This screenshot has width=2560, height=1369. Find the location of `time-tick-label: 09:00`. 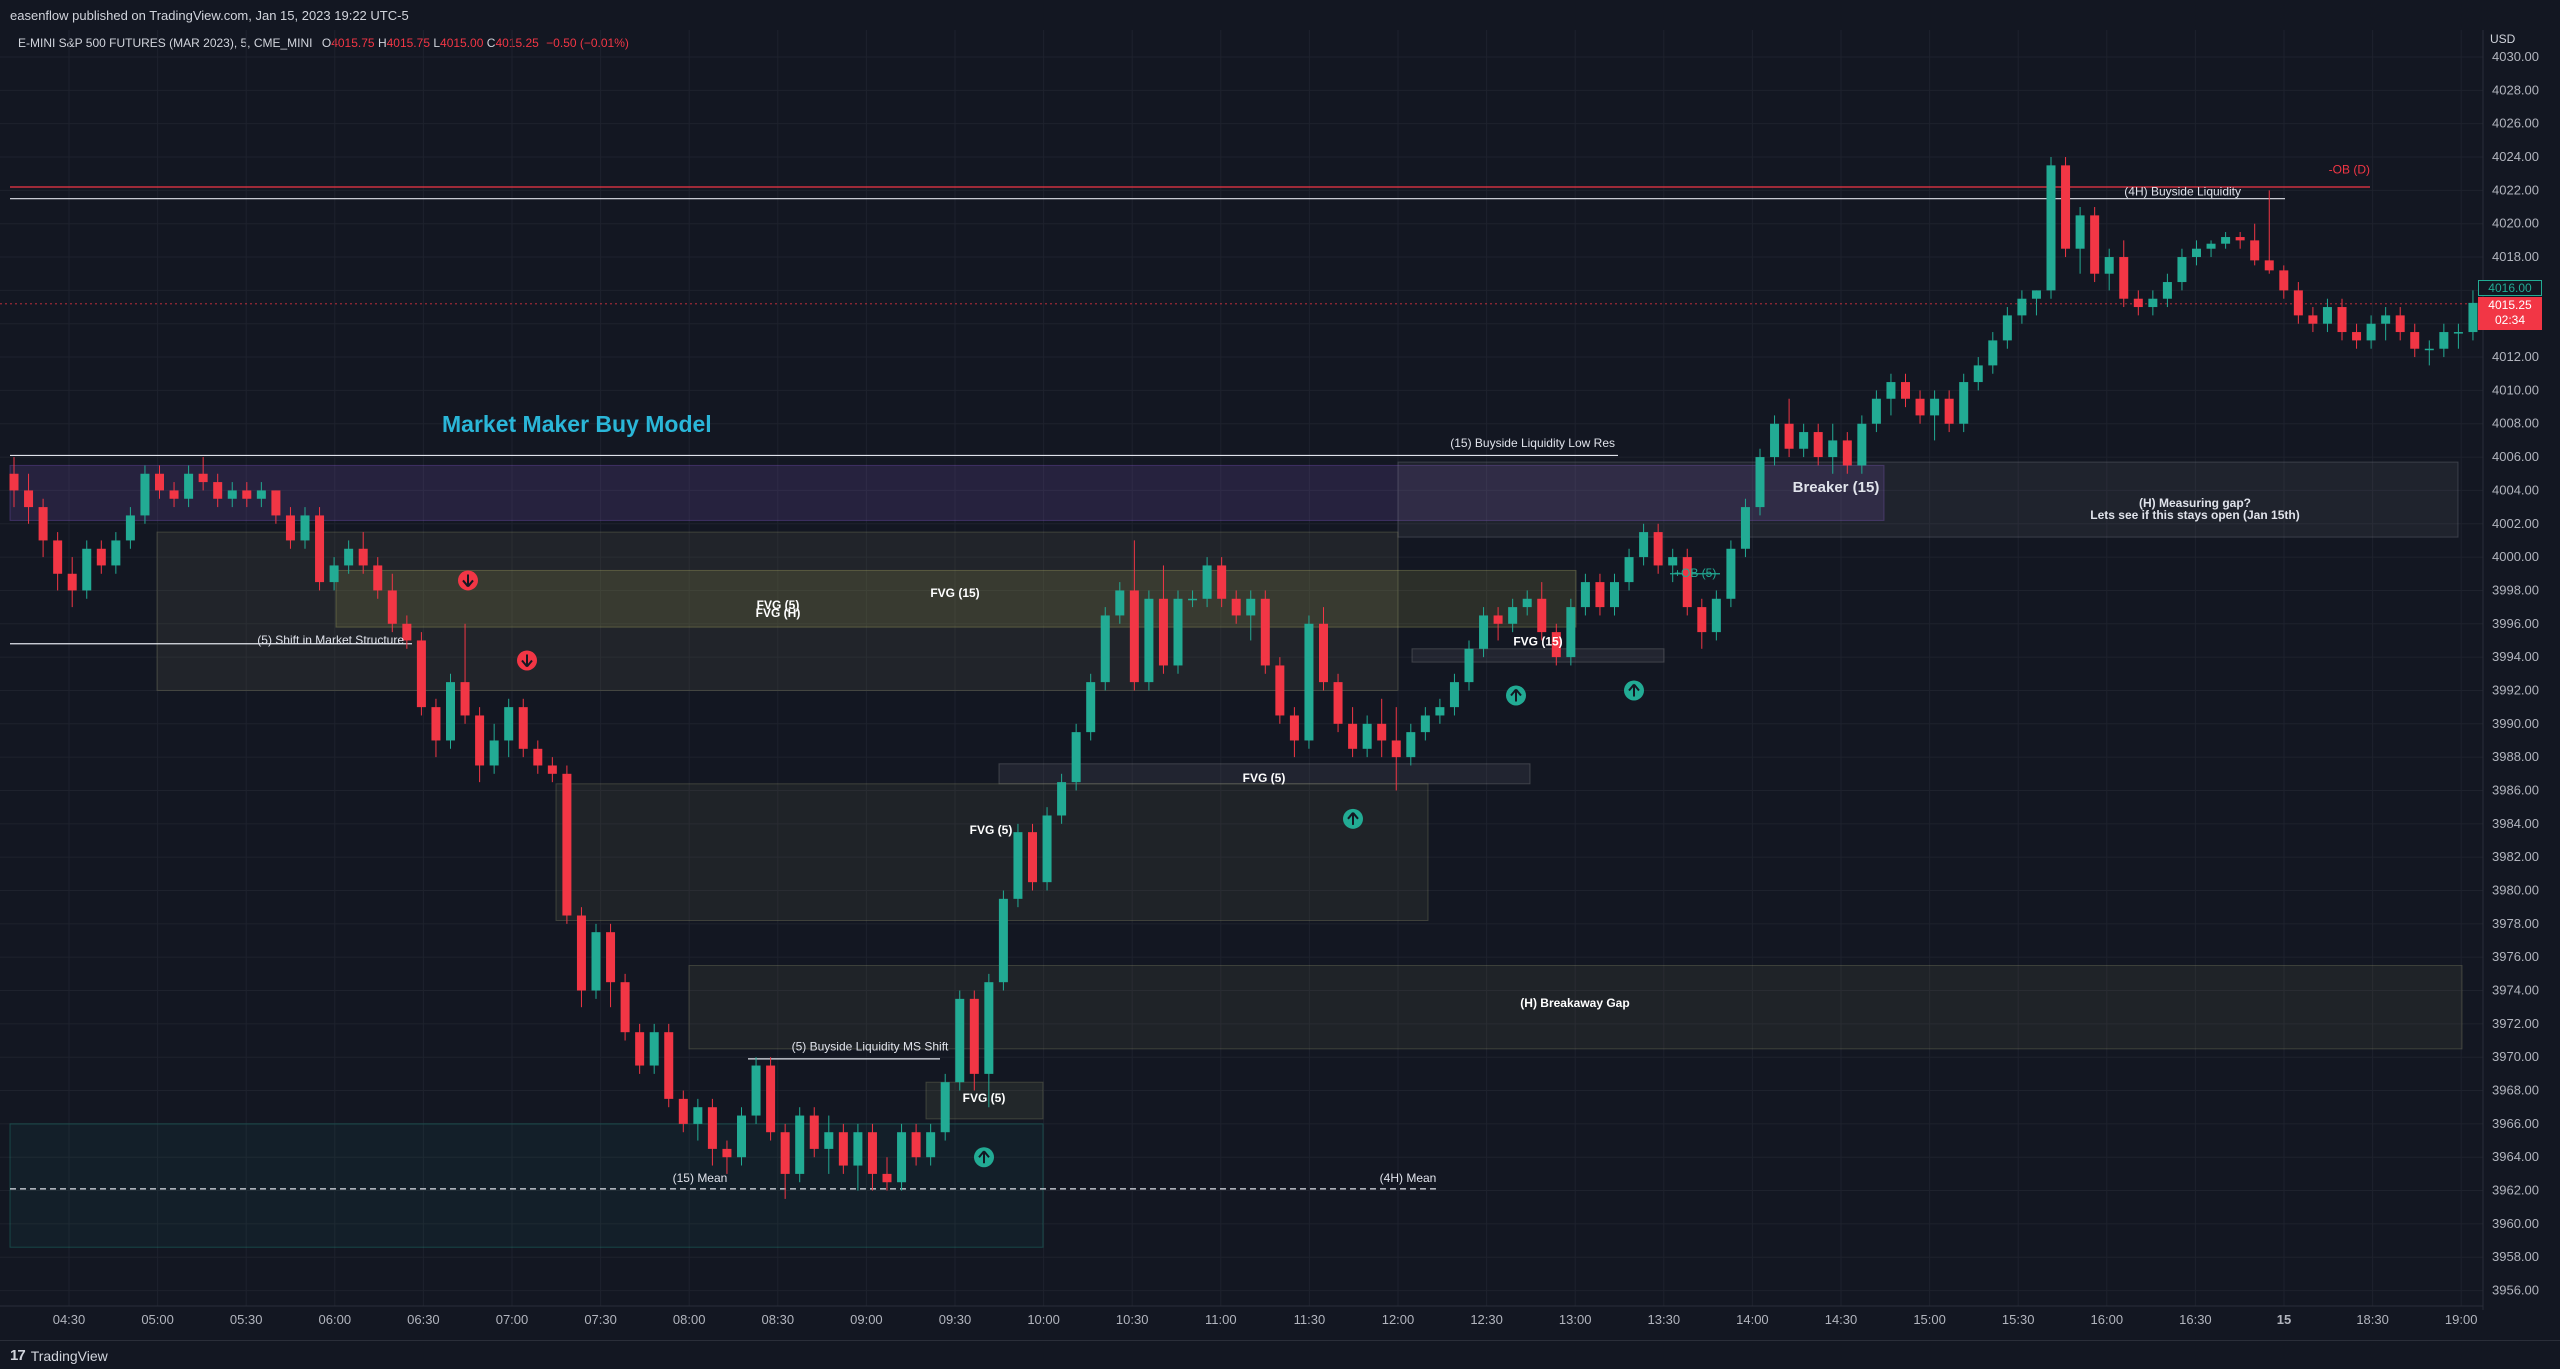

time-tick-label: 09:00 is located at coordinates (866, 1319).